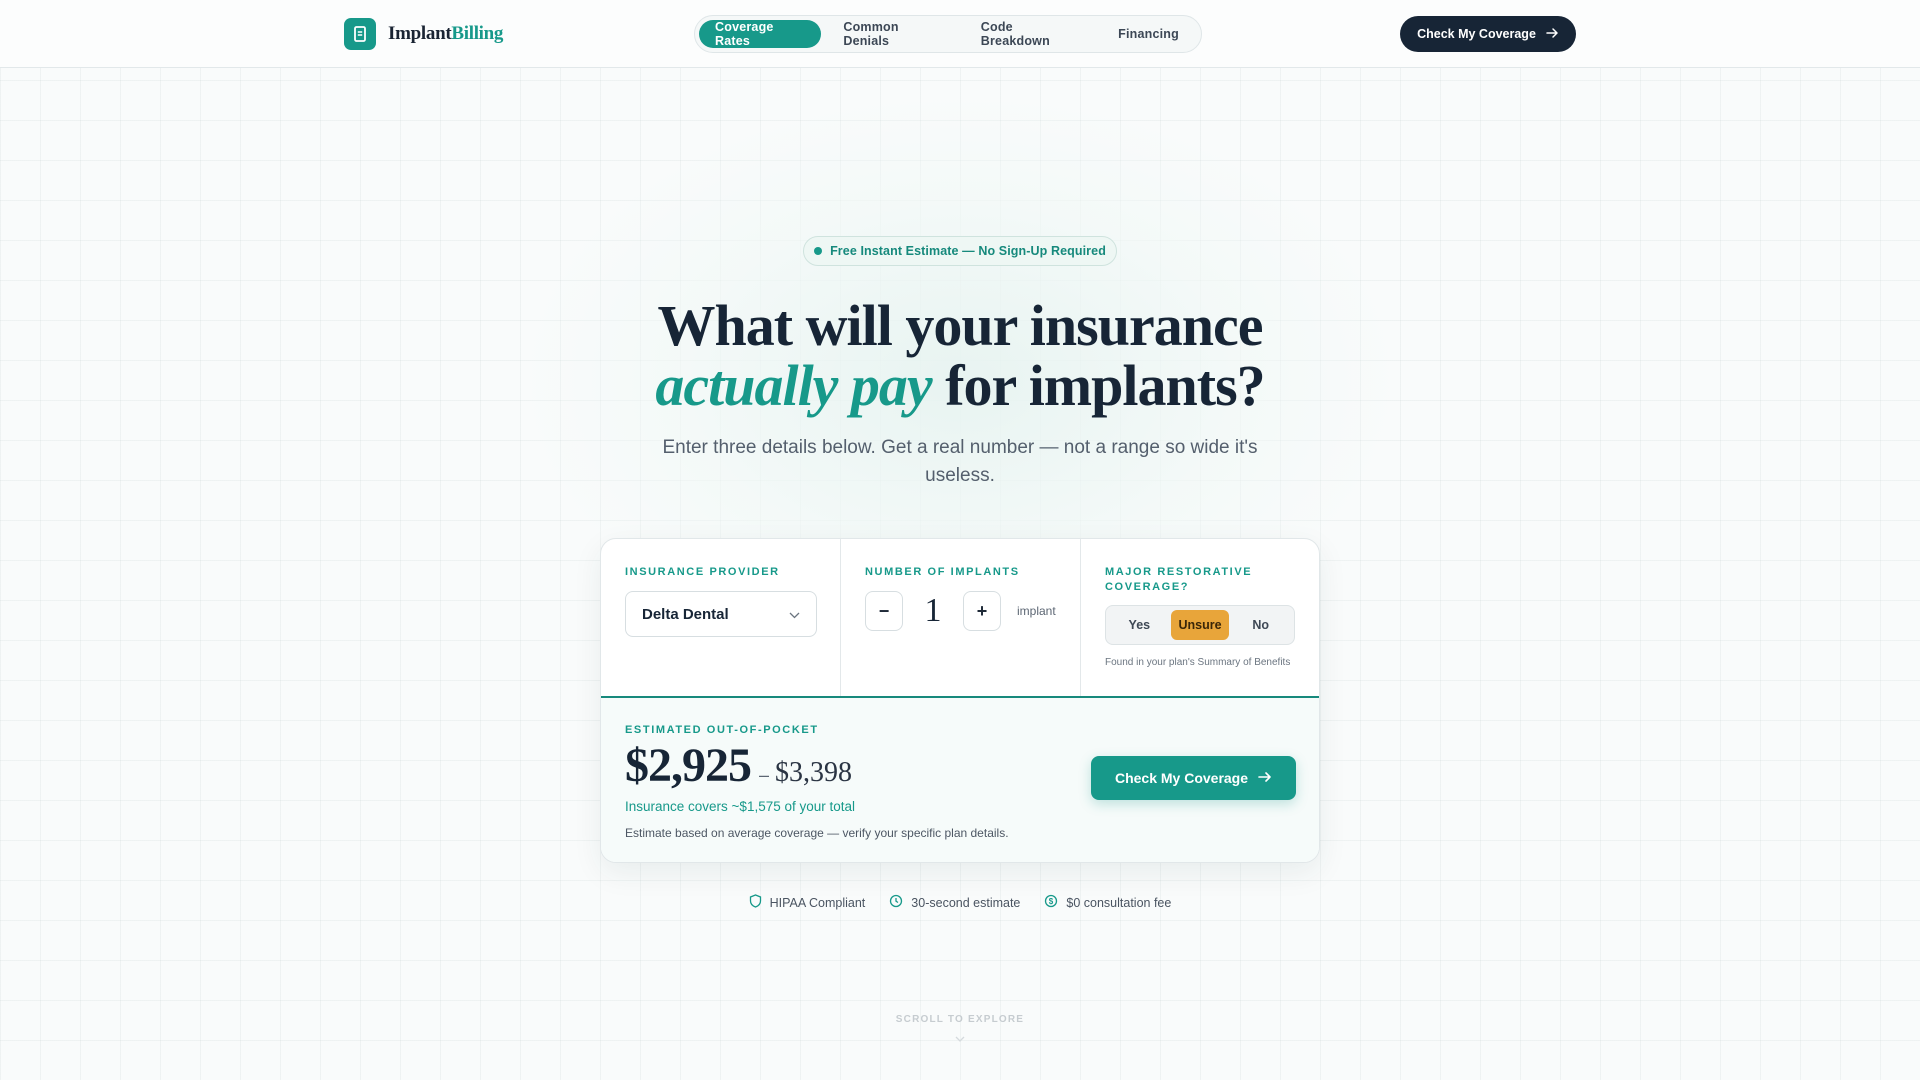  What do you see at coordinates (966, 902) in the screenshot?
I see `trust-label-speed: 30-second estimate` at bounding box center [966, 902].